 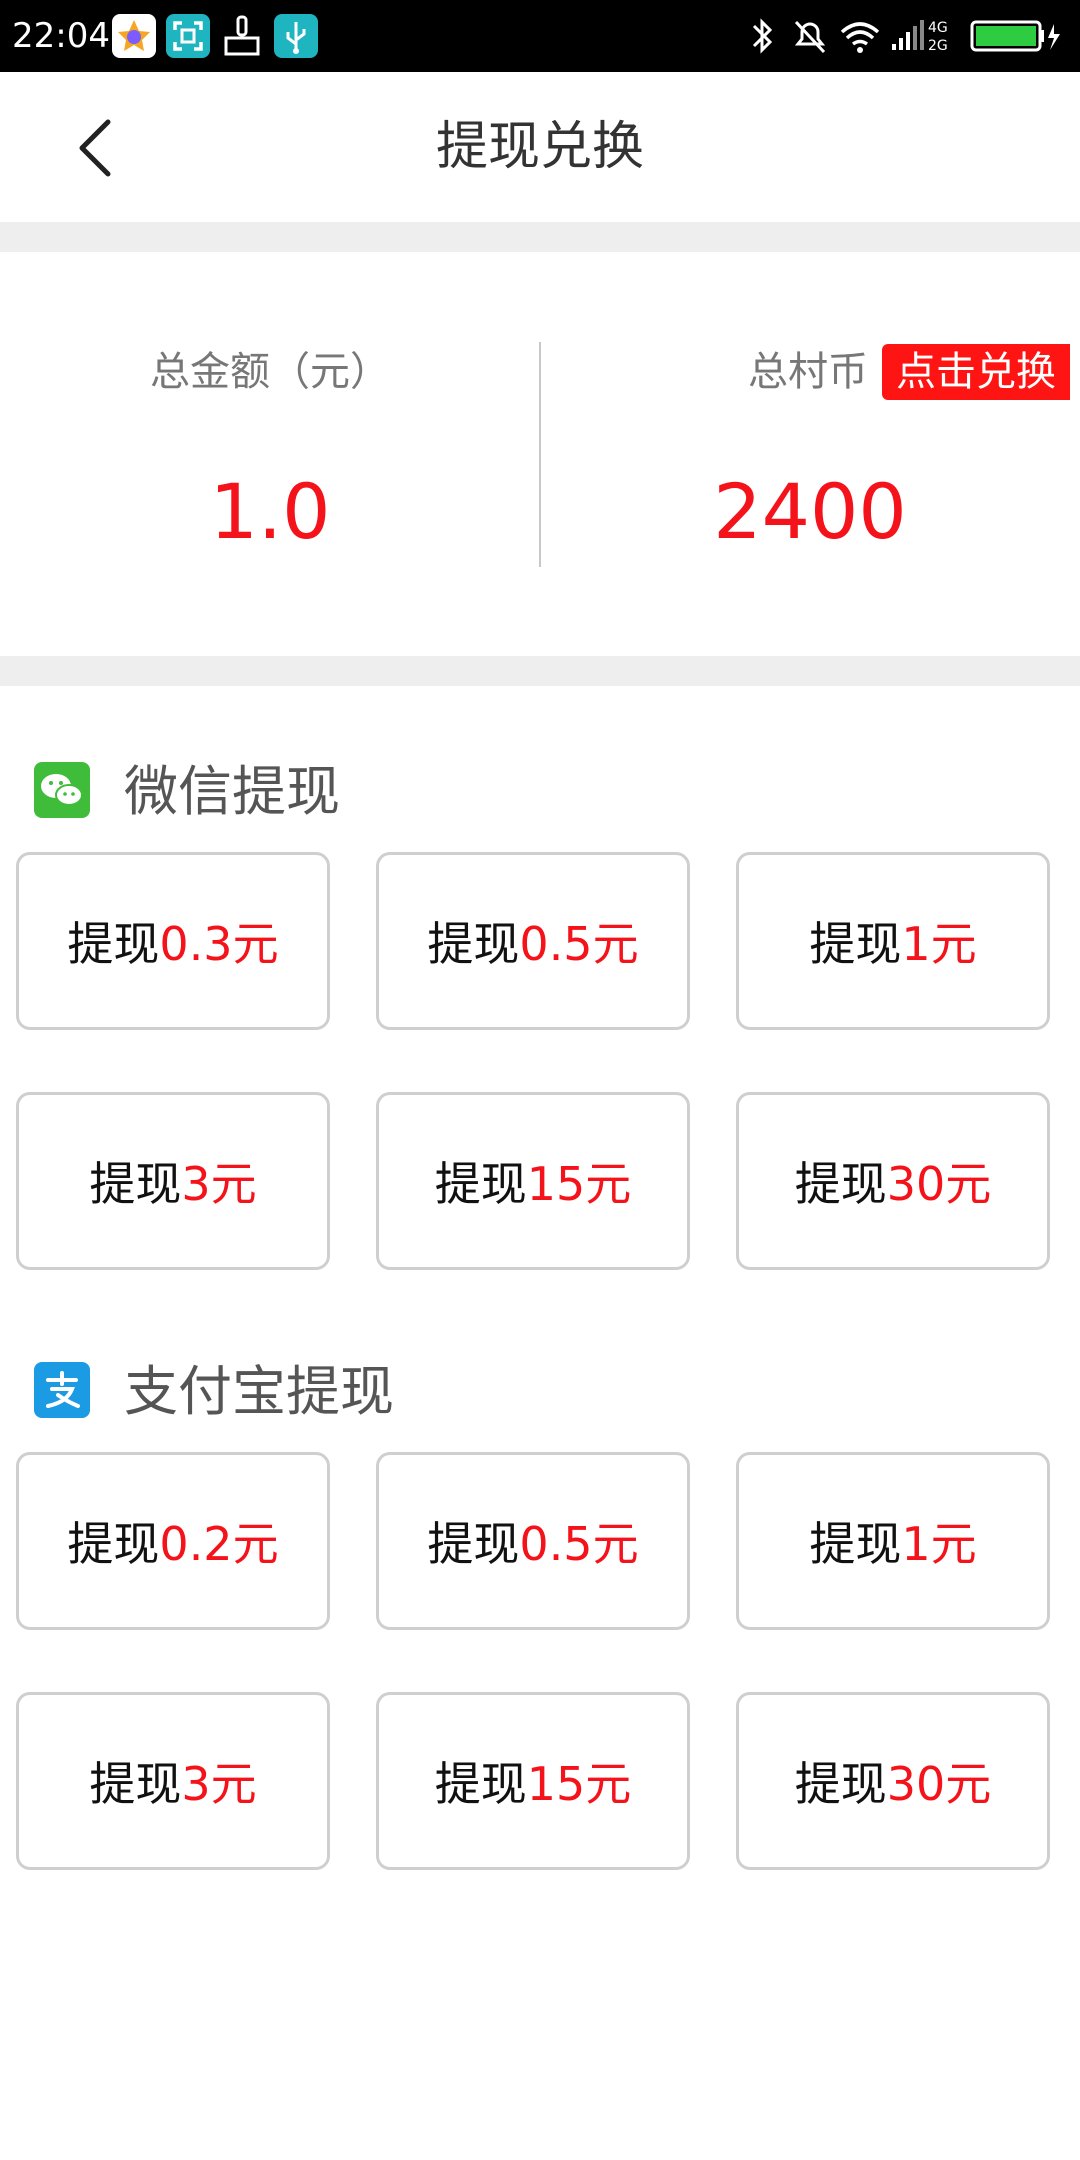 I want to click on wechat-withdraw-option: 提现 15元, so click(x=533, y=1181).